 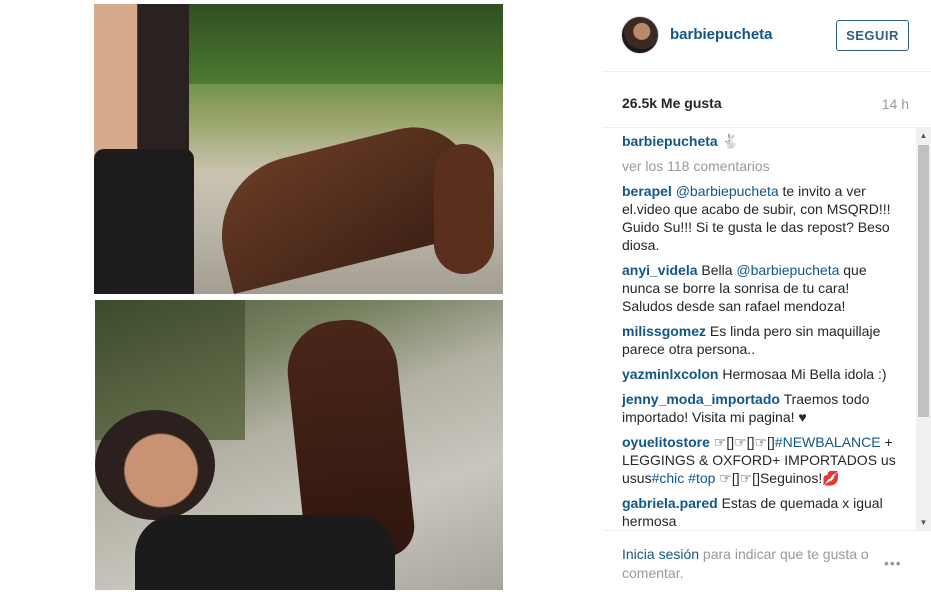 I want to click on comment-username: anyi_videla, so click(x=660, y=270).